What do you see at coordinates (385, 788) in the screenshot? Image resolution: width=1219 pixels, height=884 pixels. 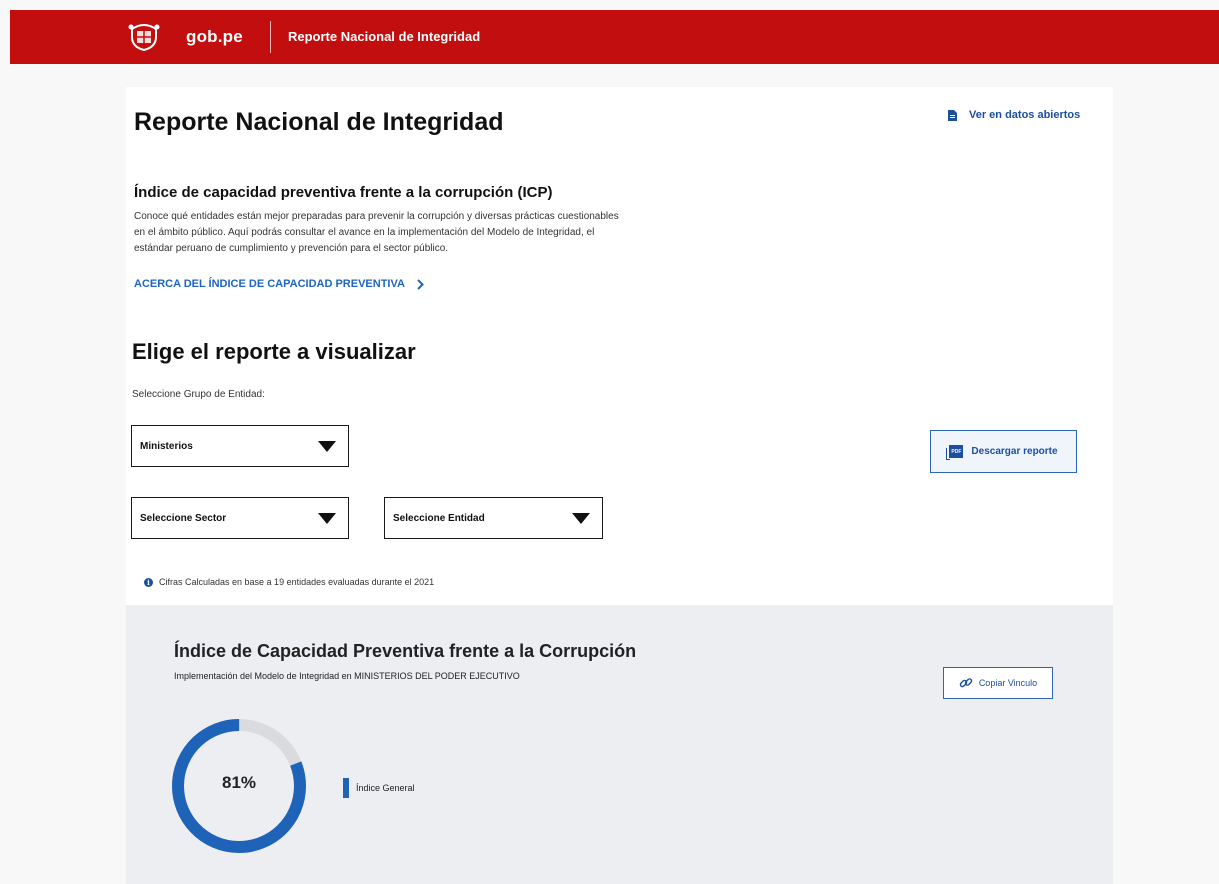 I see `legend-label: Índice General` at bounding box center [385, 788].